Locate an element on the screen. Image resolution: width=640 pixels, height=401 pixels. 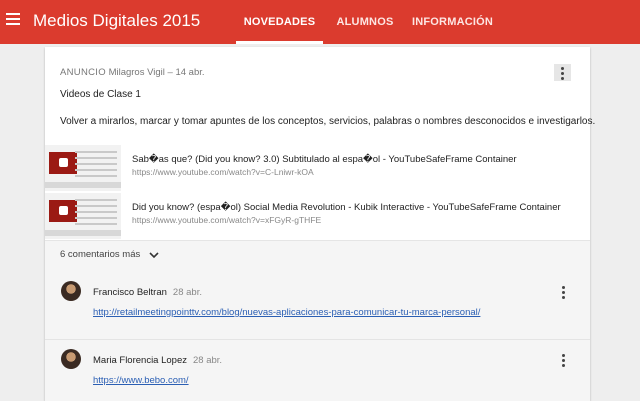
more-comments-toggle: 6 comentarios más is located at coordinates (100, 254).